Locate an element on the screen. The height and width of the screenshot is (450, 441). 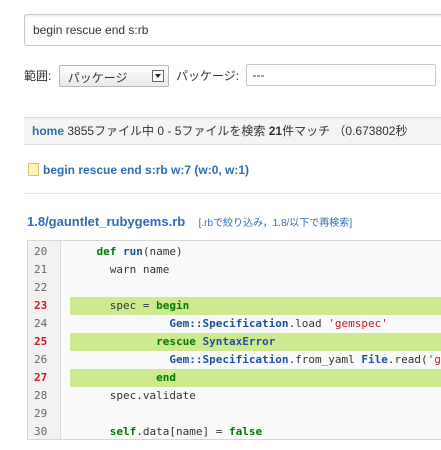
line-number: 20 is located at coordinates (41, 251).